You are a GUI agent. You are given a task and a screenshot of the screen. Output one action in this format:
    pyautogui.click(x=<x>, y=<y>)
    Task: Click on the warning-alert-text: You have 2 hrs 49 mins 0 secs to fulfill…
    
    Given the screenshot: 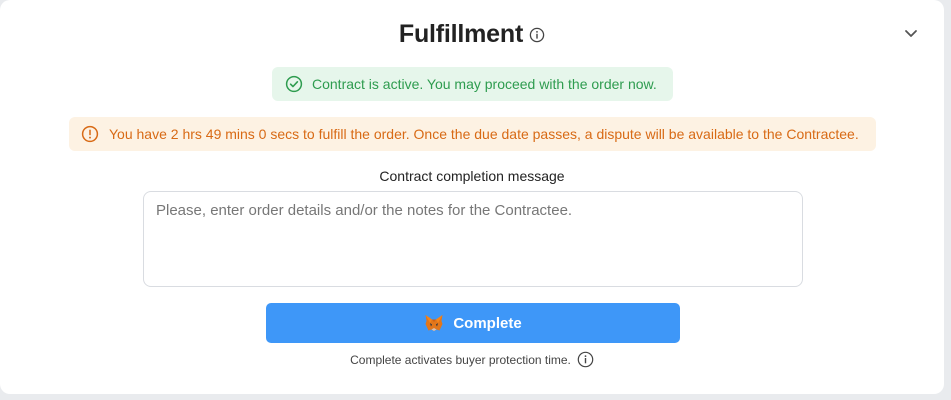 What is the action you would take?
    pyautogui.click(x=484, y=134)
    